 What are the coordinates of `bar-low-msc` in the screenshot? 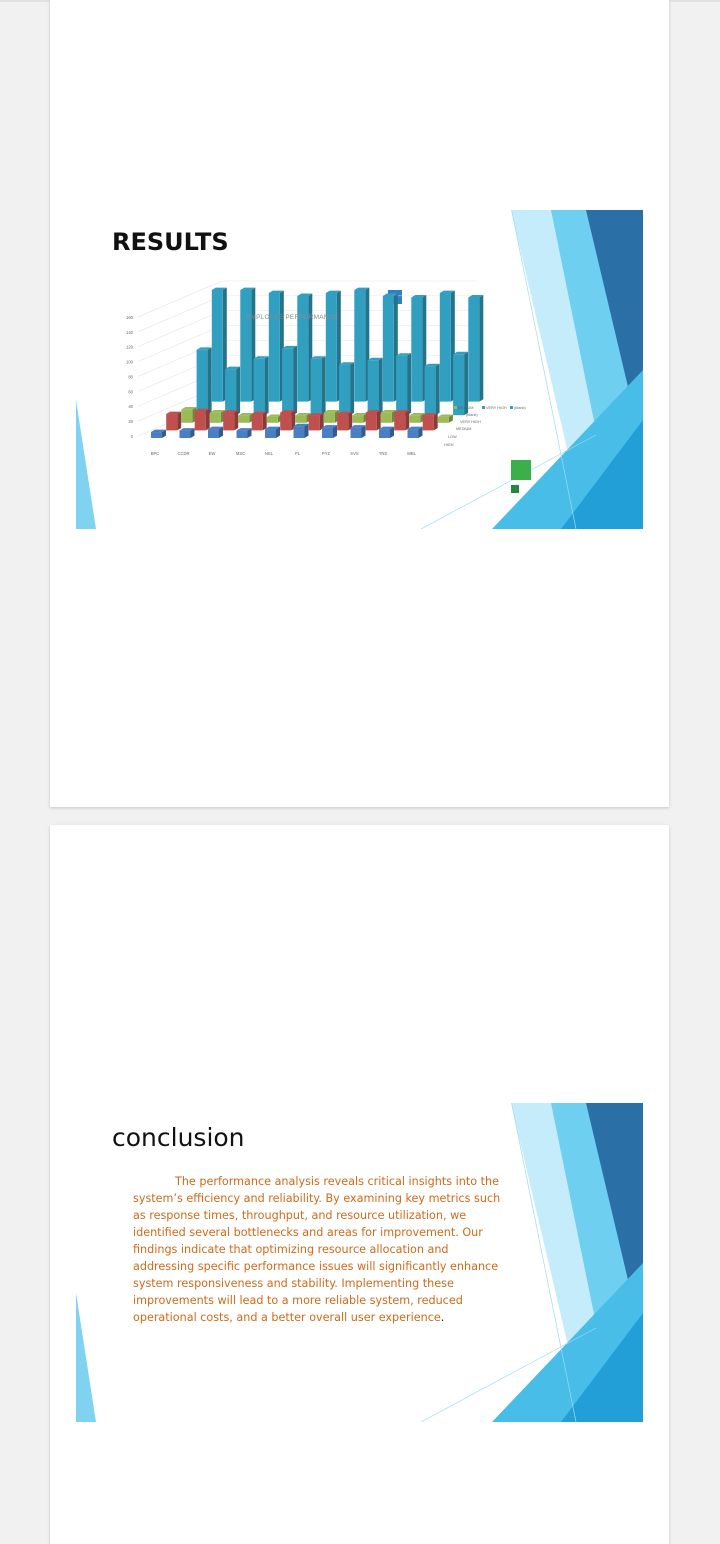 It's located at (257, 422).